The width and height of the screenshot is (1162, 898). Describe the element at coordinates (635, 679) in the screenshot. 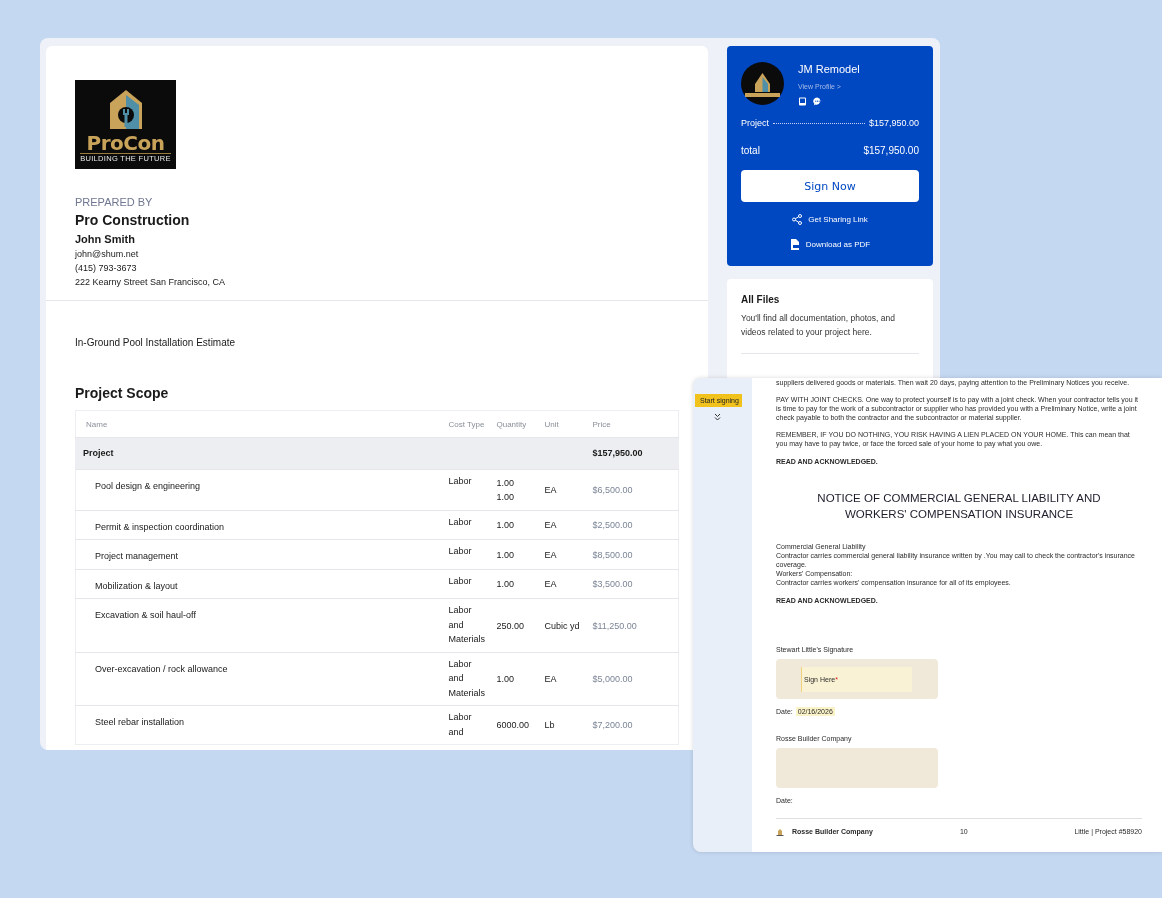

I see `table-cell: $5,000.00` at that location.